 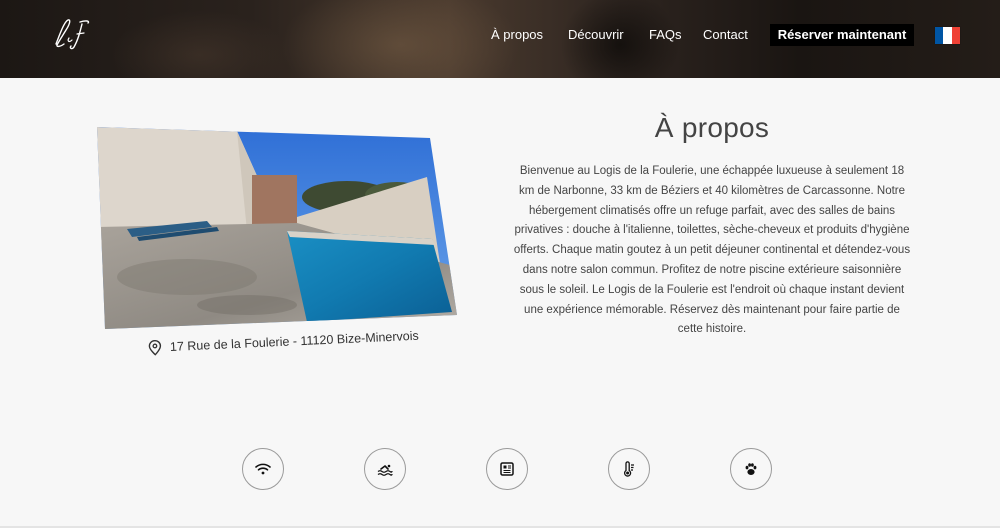 I want to click on nav-a-propos: À propos, so click(x=517, y=35).